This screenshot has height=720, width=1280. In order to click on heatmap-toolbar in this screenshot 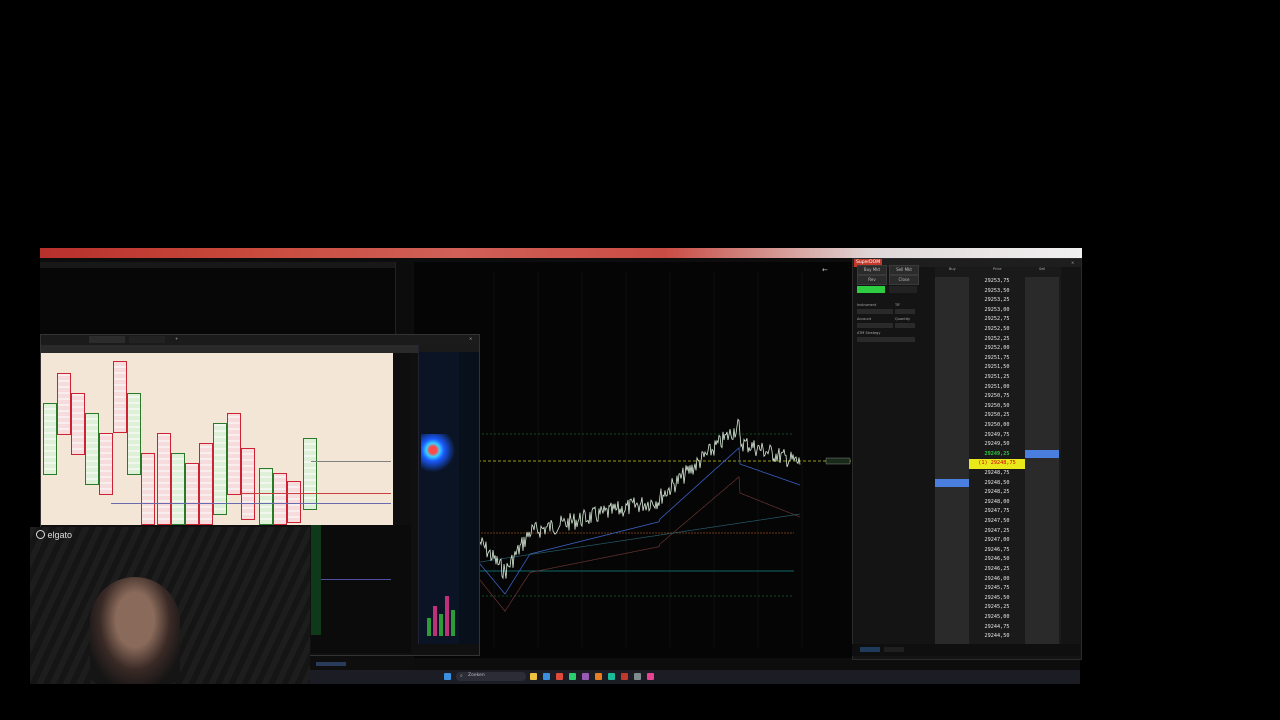, I will do `click(449, 348)`.